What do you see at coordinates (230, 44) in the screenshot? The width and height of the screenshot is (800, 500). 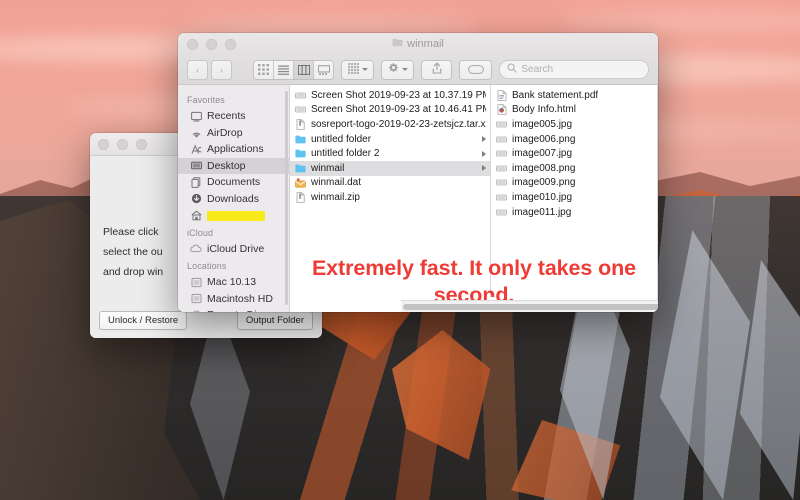 I see `finder-zoom-button` at bounding box center [230, 44].